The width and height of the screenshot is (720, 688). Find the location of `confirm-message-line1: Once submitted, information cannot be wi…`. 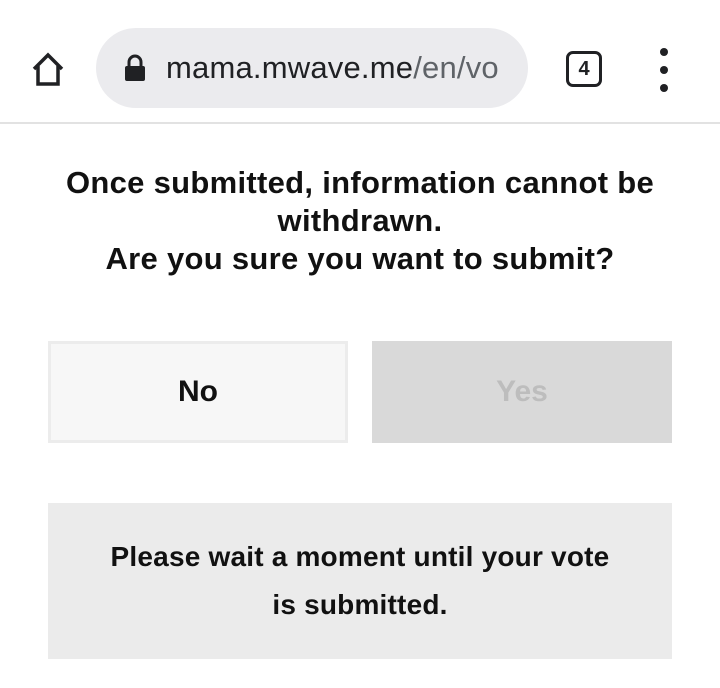

confirm-message-line1: Once submitted, information cannot be wi… is located at coordinates (360, 201).